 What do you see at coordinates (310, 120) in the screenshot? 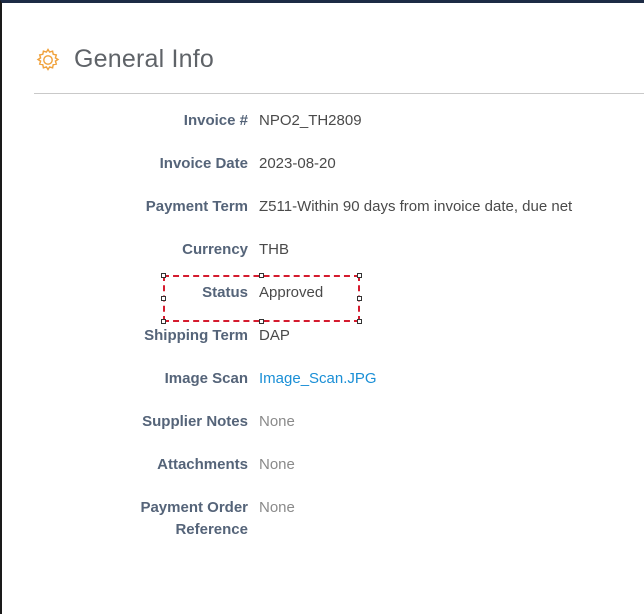
I see `field-value: NPO2_TH2809` at bounding box center [310, 120].